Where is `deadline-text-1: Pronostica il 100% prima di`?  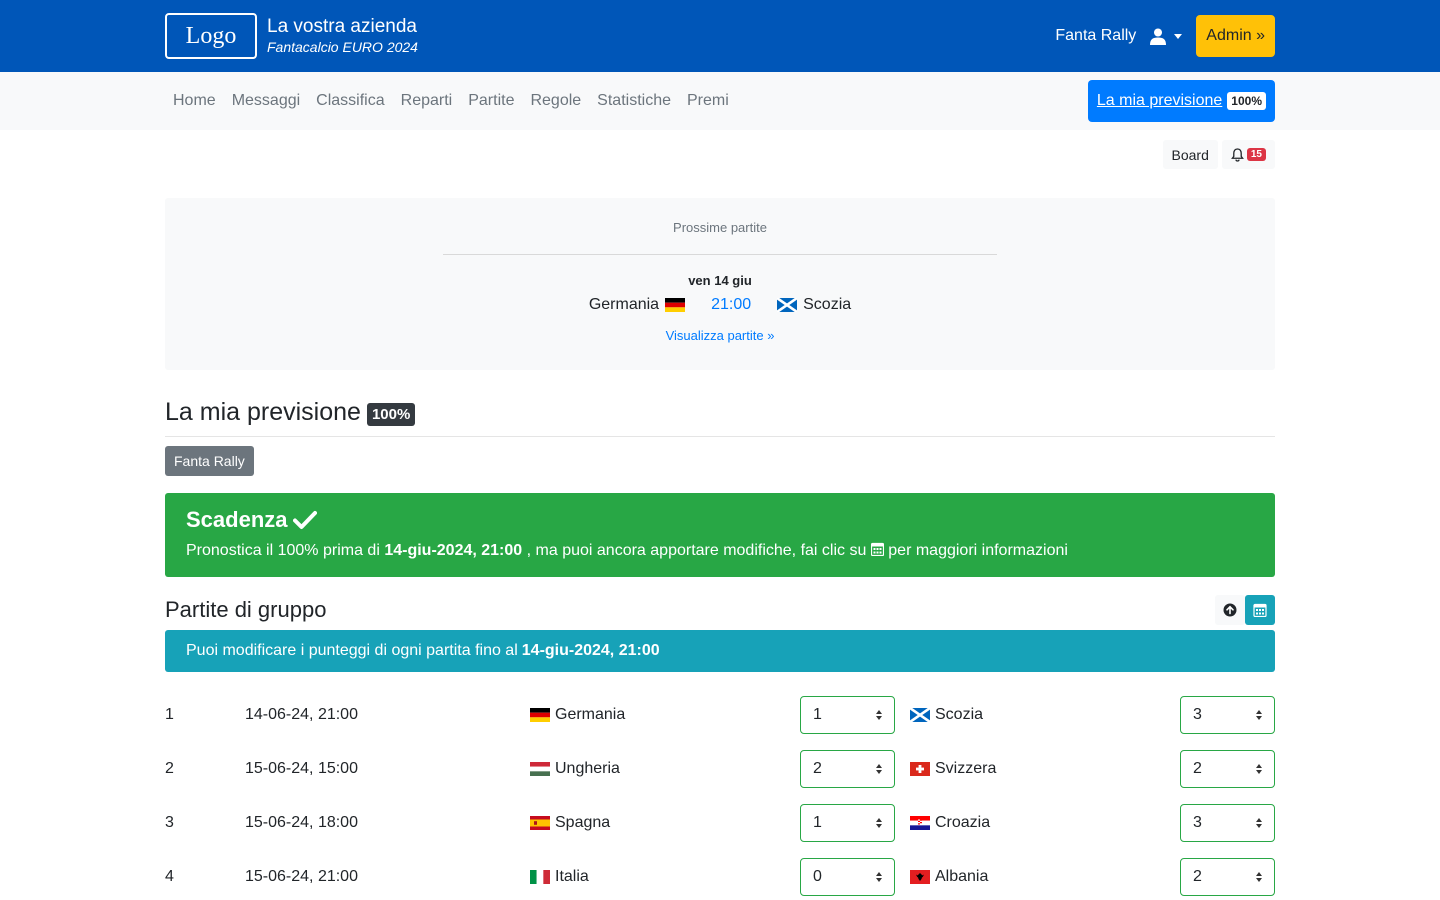
deadline-text-1: Pronostica il 100% prima di is located at coordinates (283, 550).